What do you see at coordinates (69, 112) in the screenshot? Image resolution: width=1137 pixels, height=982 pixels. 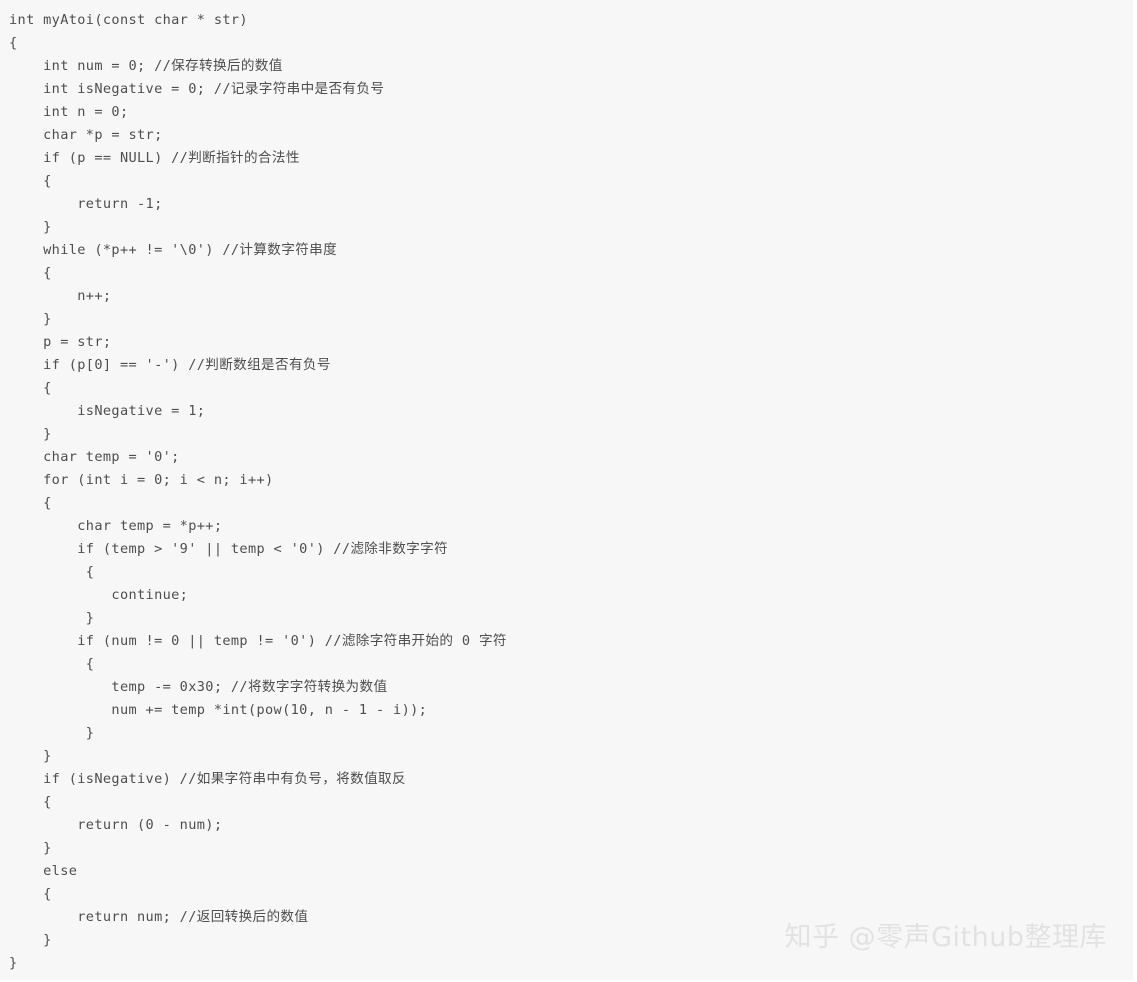 I see `code-line: int n = 0;` at bounding box center [69, 112].